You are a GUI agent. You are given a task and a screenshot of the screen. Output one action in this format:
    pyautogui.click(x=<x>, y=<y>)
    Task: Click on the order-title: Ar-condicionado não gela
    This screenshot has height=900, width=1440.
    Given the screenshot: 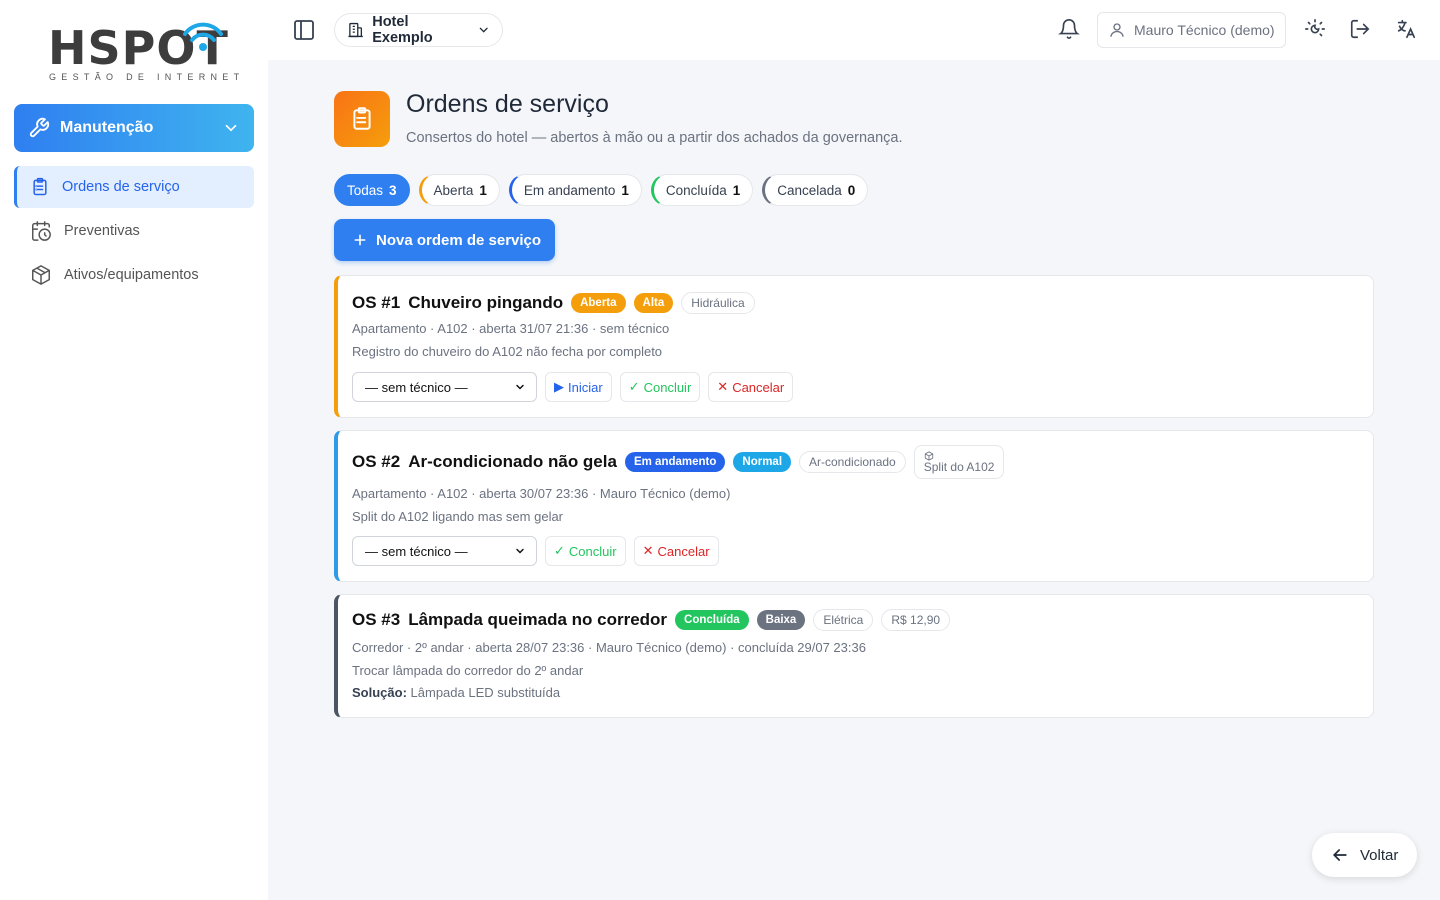 What is the action you would take?
    pyautogui.click(x=512, y=461)
    